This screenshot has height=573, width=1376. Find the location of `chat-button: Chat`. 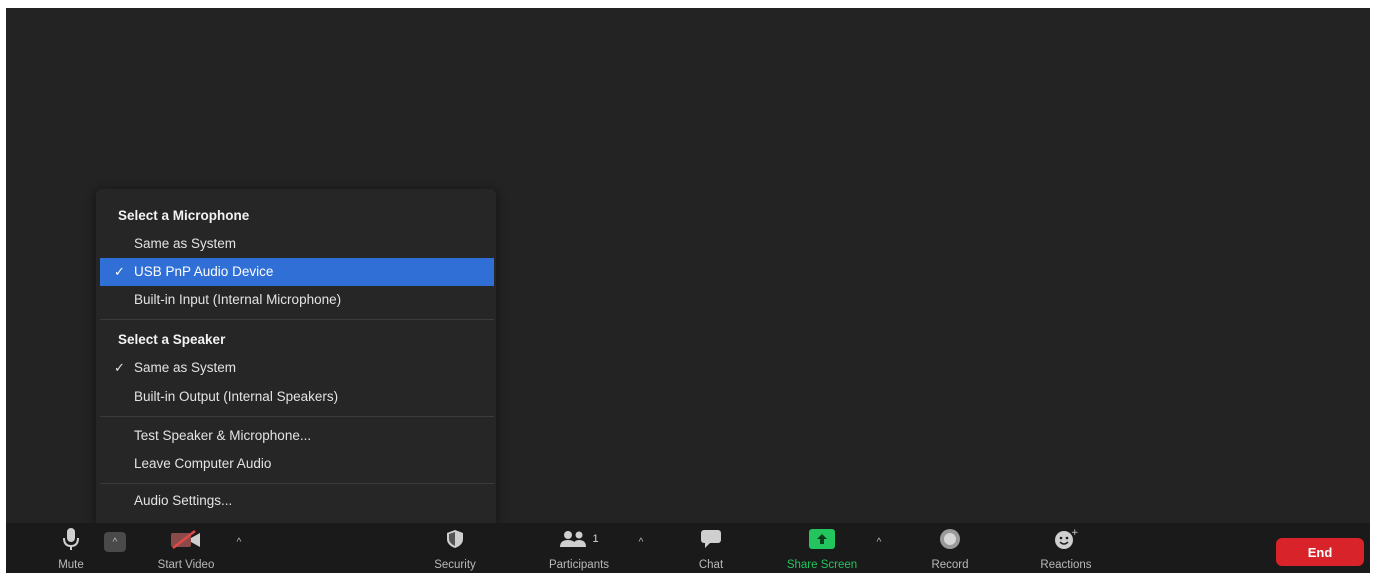

chat-button: Chat is located at coordinates (711, 548).